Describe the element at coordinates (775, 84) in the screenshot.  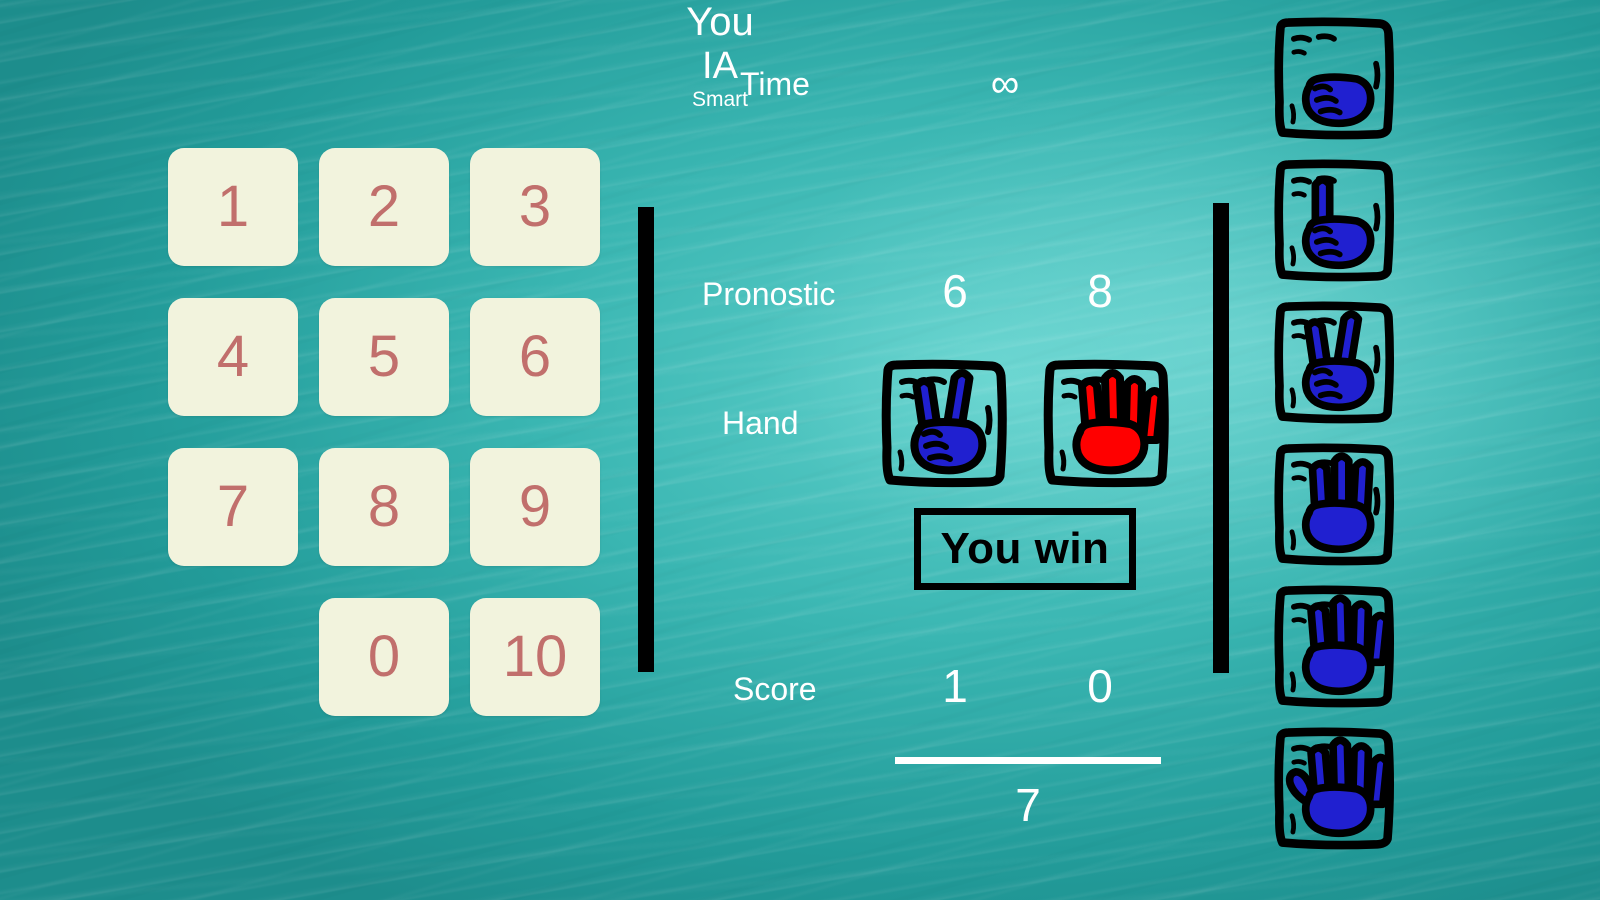
I see `time-label: Time` at that location.